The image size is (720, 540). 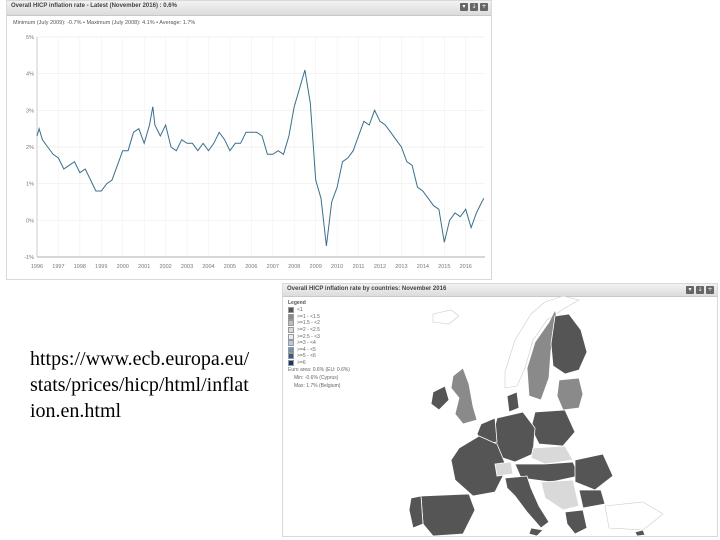 I want to click on legend-label: >=1.5 - <2, so click(x=308, y=323).